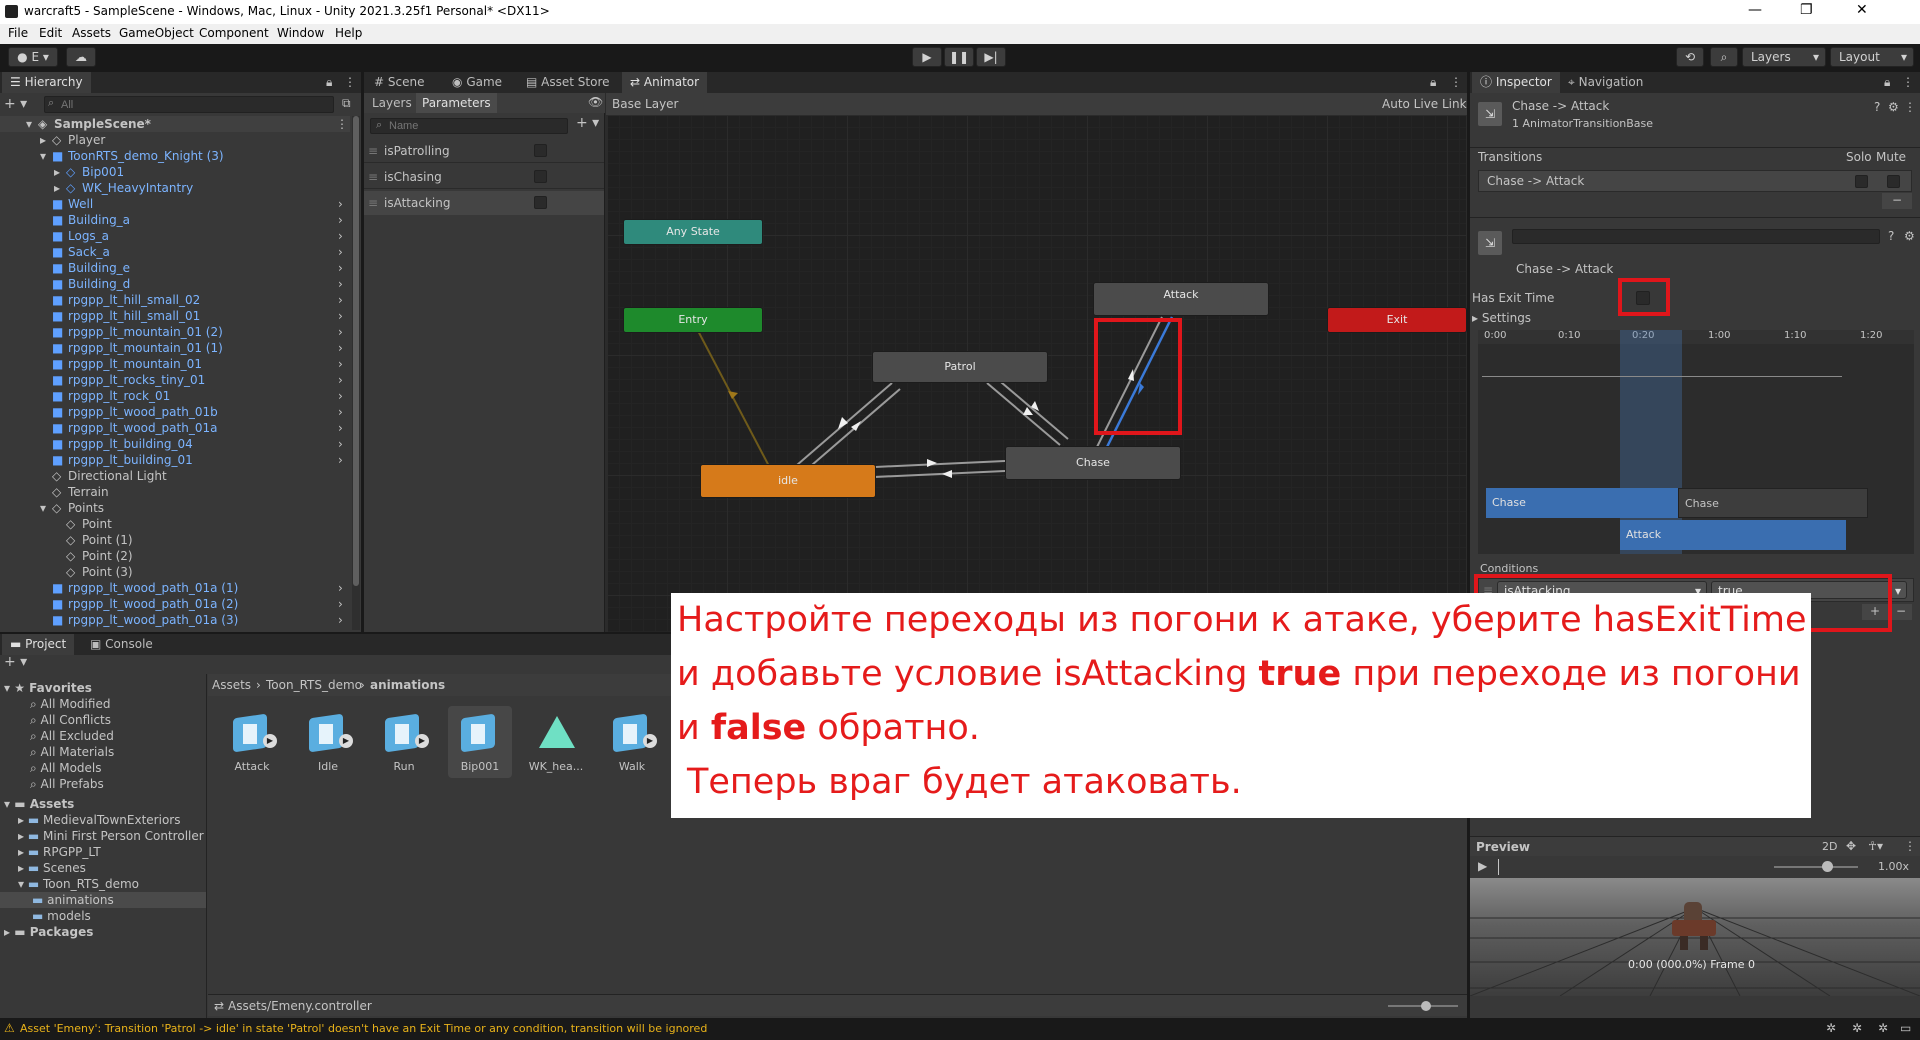  I want to click on bug-icon: ✲, so click(1857, 1028).